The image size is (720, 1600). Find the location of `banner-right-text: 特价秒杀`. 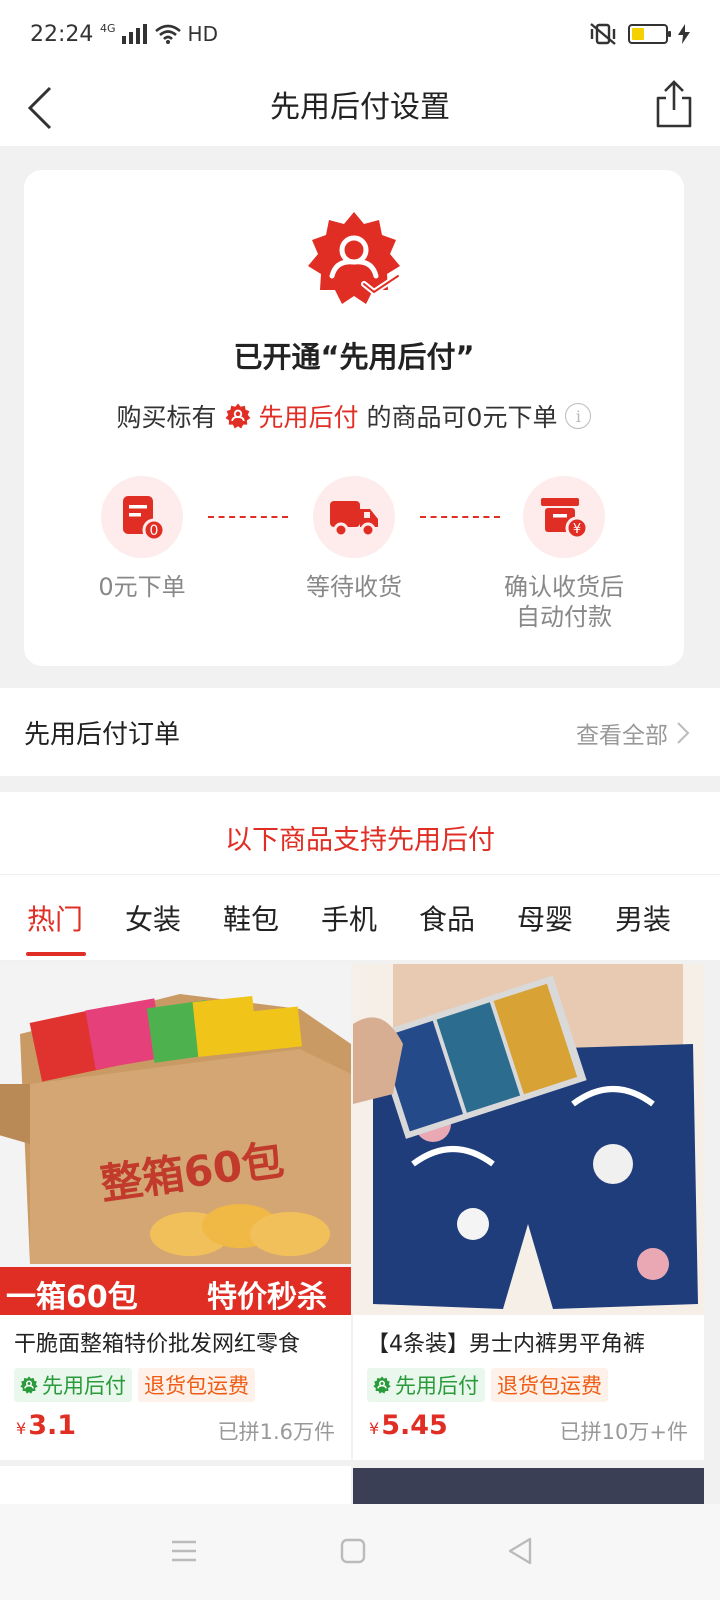

banner-right-text: 特价秒杀 is located at coordinates (267, 1297).